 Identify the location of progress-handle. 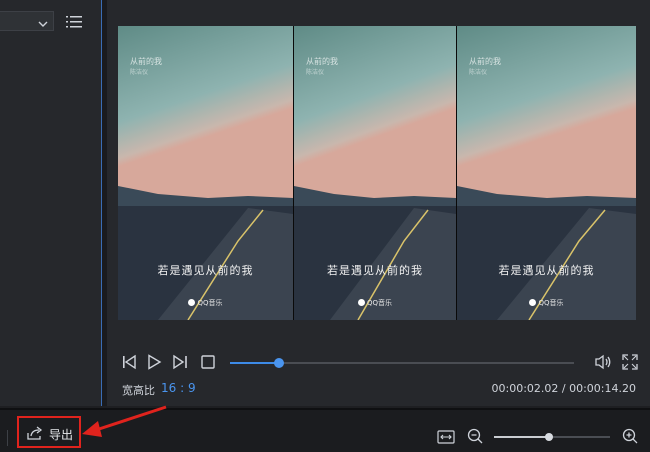
(278, 363).